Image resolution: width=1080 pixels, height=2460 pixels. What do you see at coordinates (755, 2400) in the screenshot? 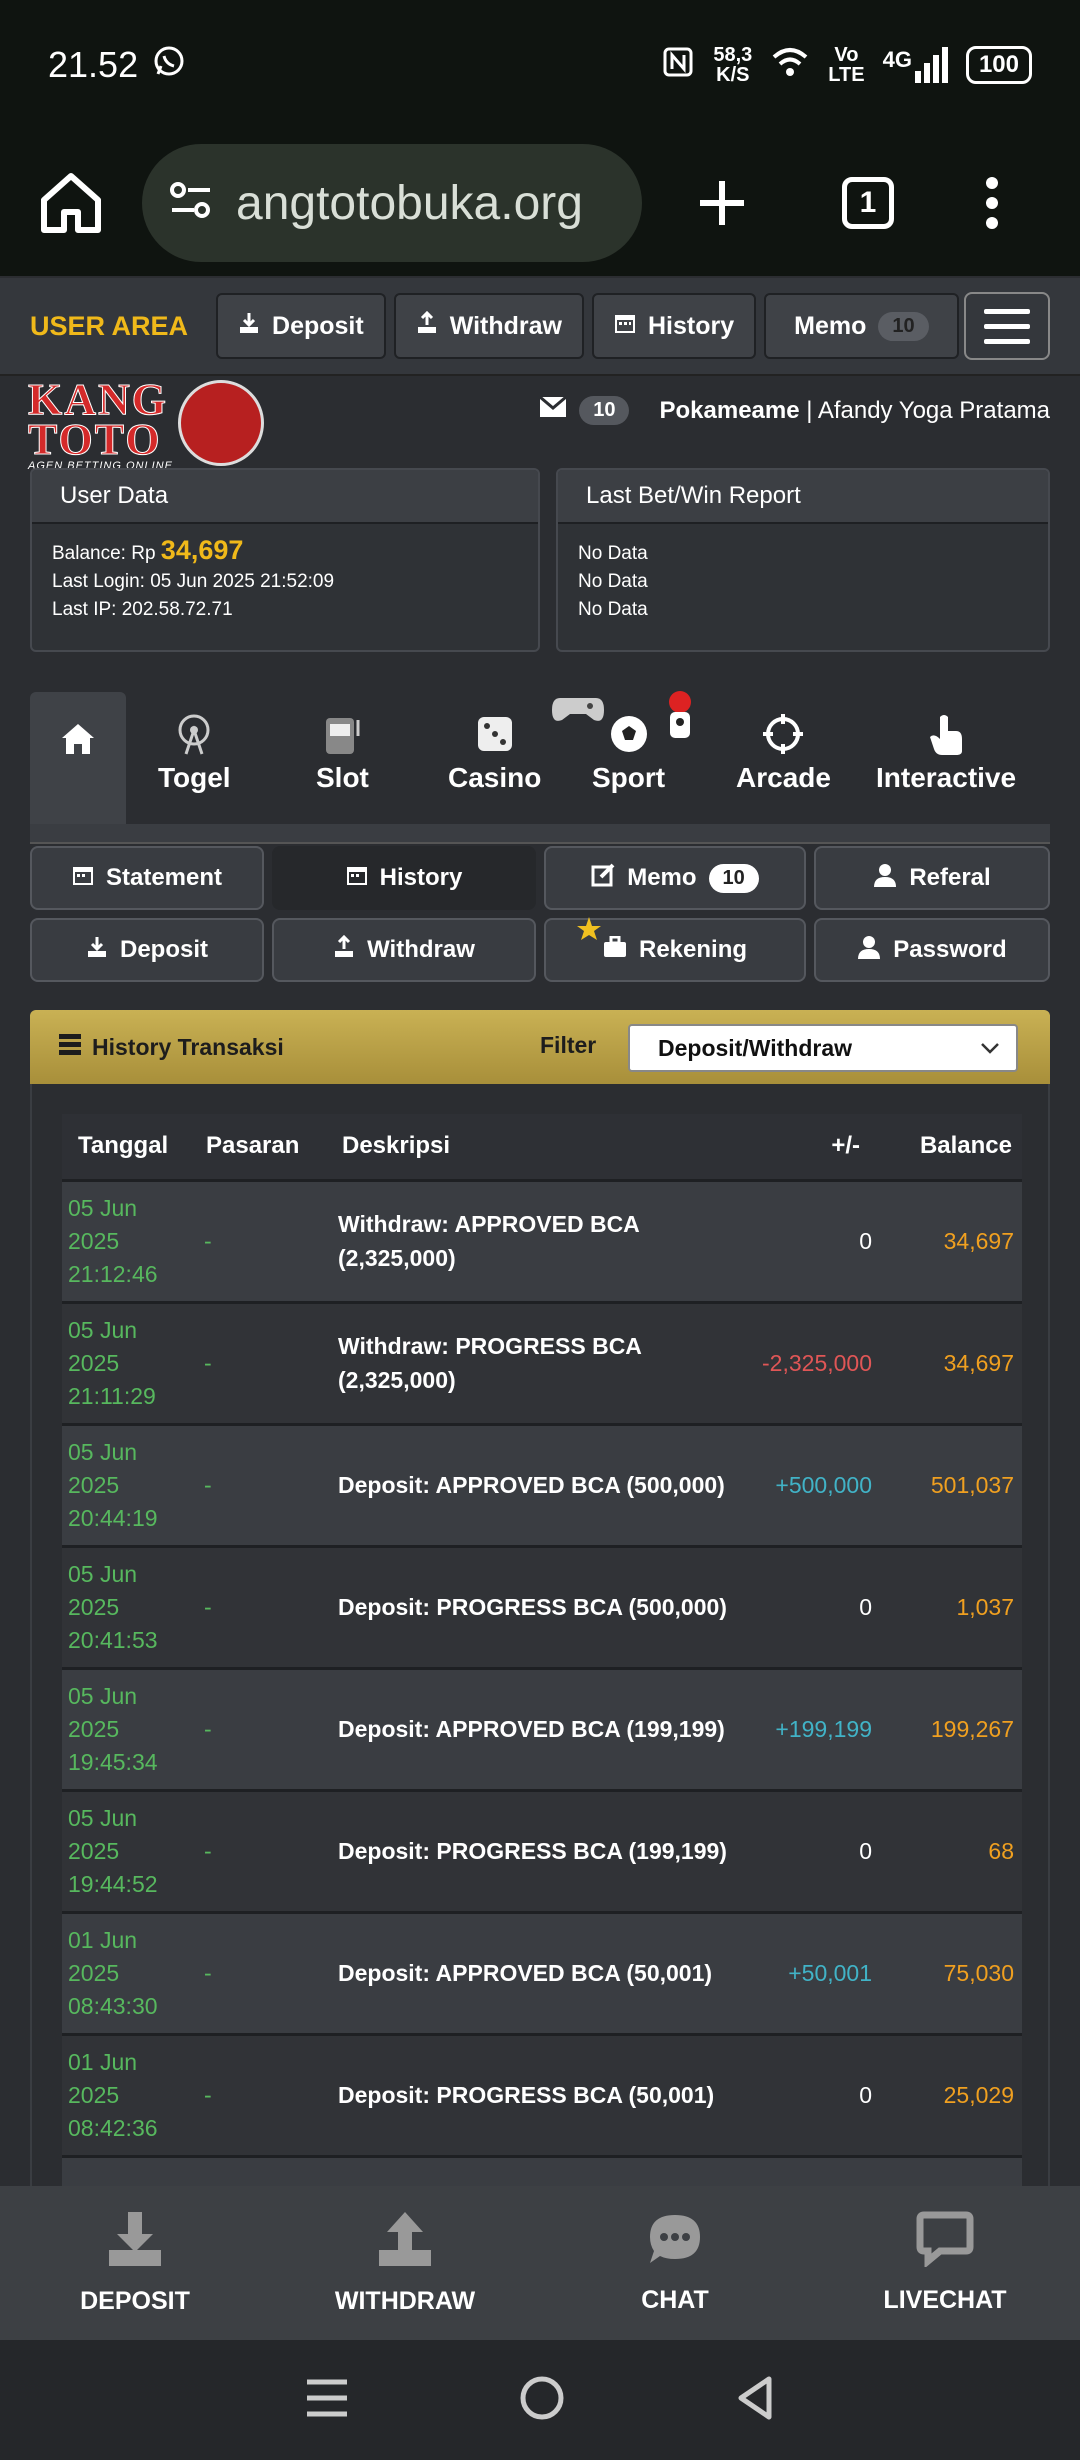
I see `back-icon` at bounding box center [755, 2400].